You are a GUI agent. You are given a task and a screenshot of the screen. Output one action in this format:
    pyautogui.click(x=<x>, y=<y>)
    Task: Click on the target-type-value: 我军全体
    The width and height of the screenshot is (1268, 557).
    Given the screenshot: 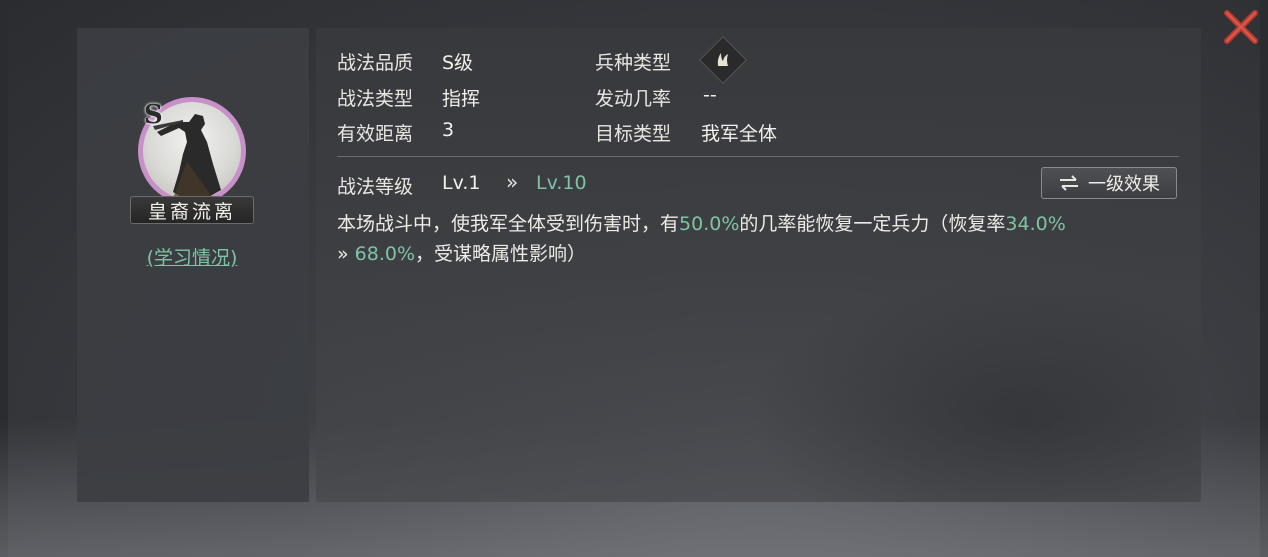 What is the action you would take?
    pyautogui.click(x=739, y=134)
    